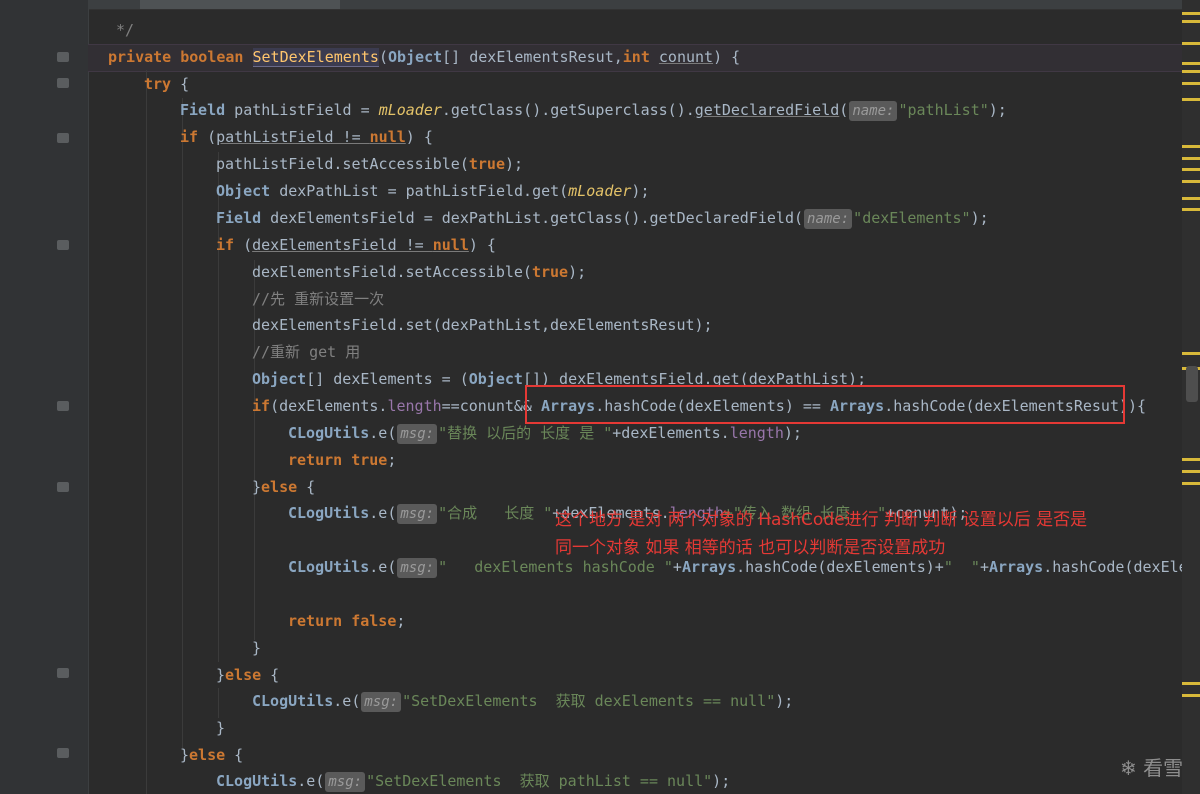 Image resolution: width=1200 pixels, height=794 pixels. What do you see at coordinates (401, 621) in the screenshot?
I see `code-text: ;` at bounding box center [401, 621].